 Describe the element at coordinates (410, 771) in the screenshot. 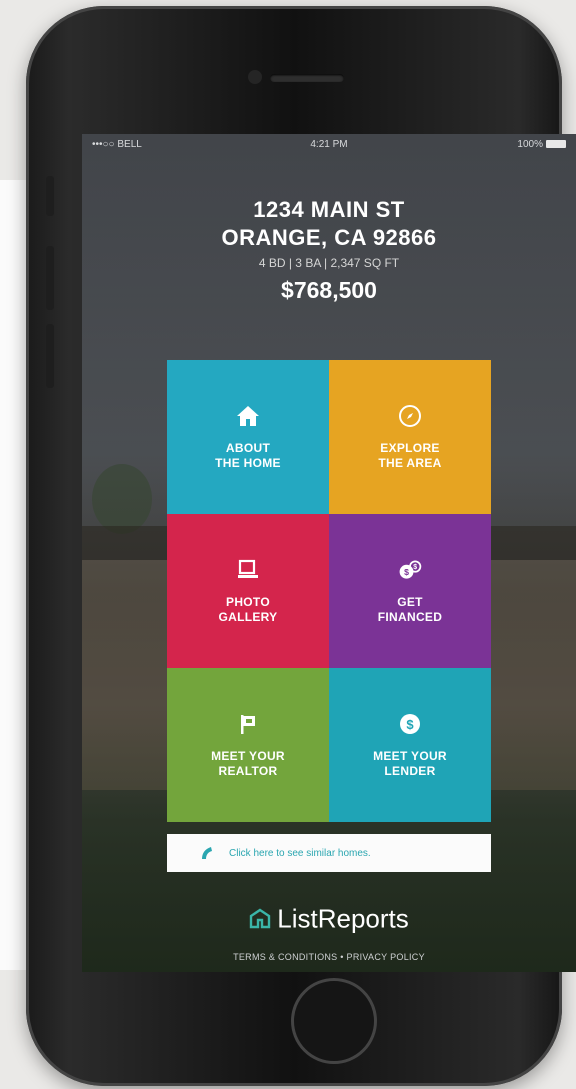

I see `tile-label-line2: LENDER` at that location.